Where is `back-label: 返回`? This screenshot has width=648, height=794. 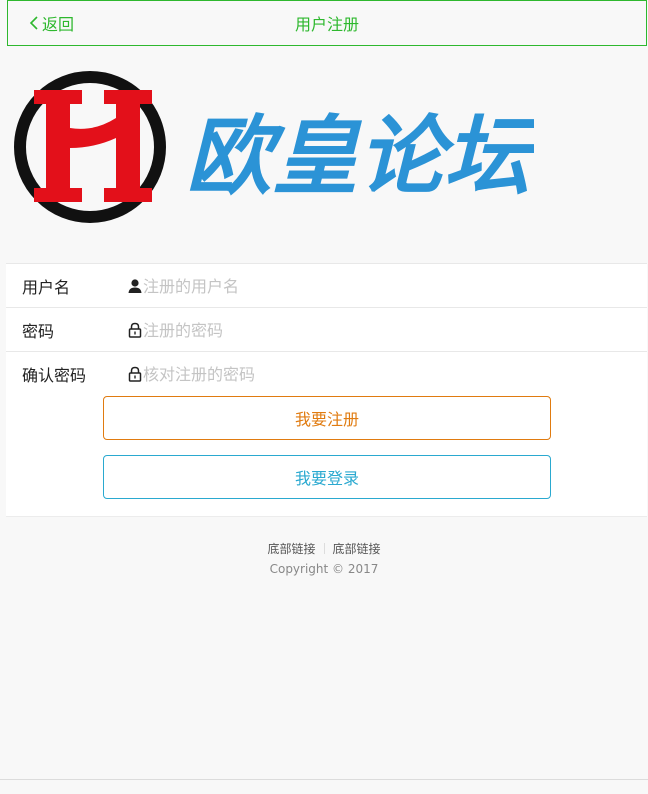 back-label: 返回 is located at coordinates (58, 24).